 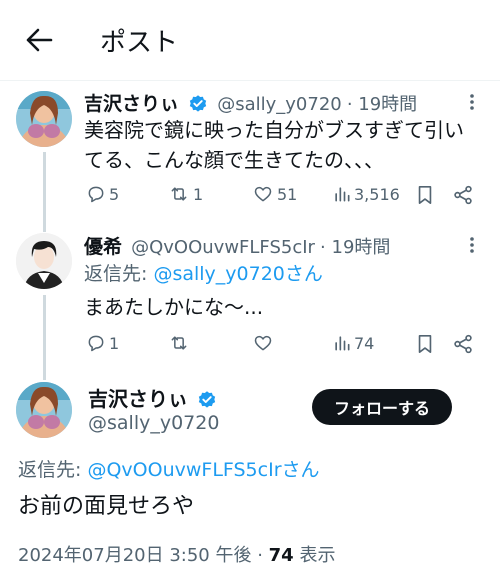 What do you see at coordinates (250, 80) in the screenshot?
I see `header-divider` at bounding box center [250, 80].